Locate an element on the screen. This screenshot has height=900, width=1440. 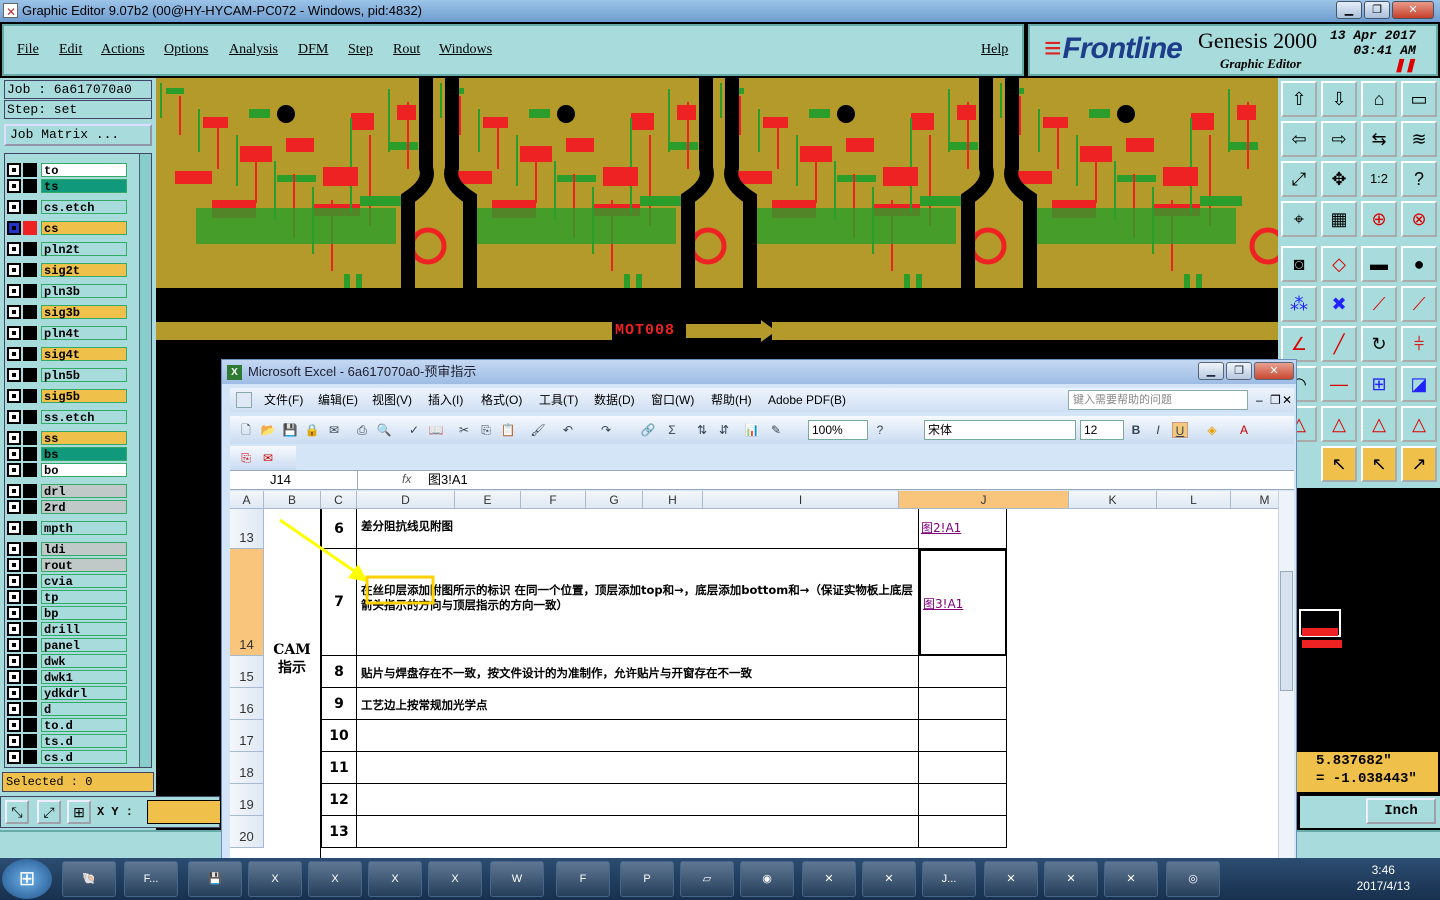
column-header-g: G is located at coordinates (614, 500).